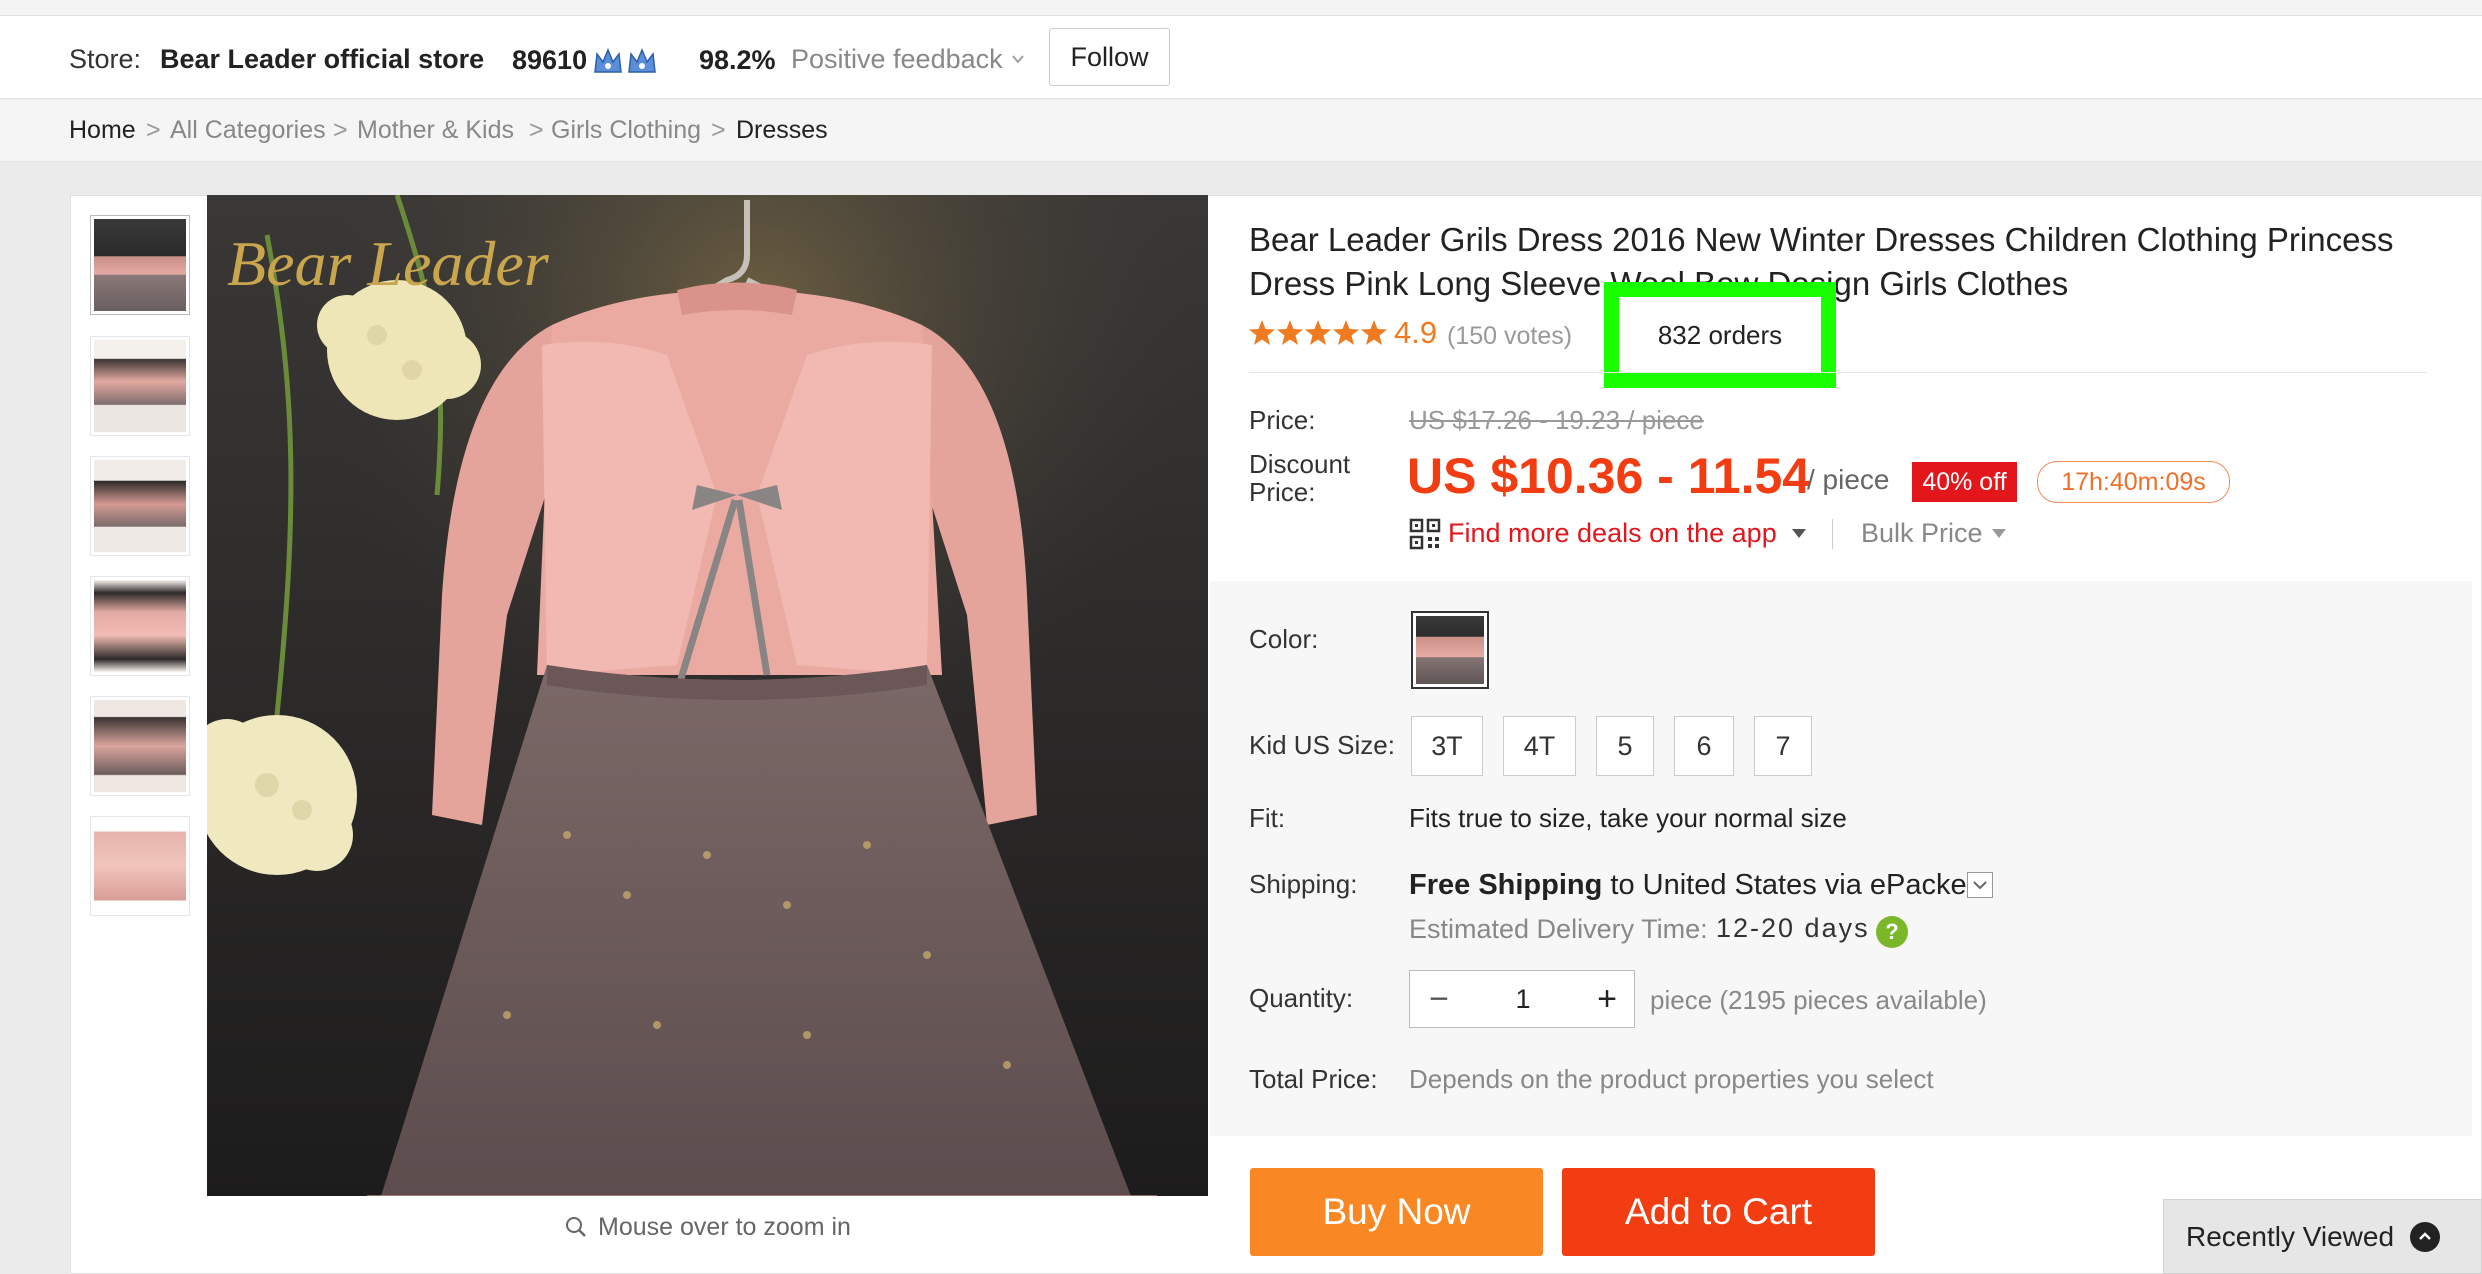 The height and width of the screenshot is (1274, 2482). I want to click on crown-rank-icon, so click(625, 60).